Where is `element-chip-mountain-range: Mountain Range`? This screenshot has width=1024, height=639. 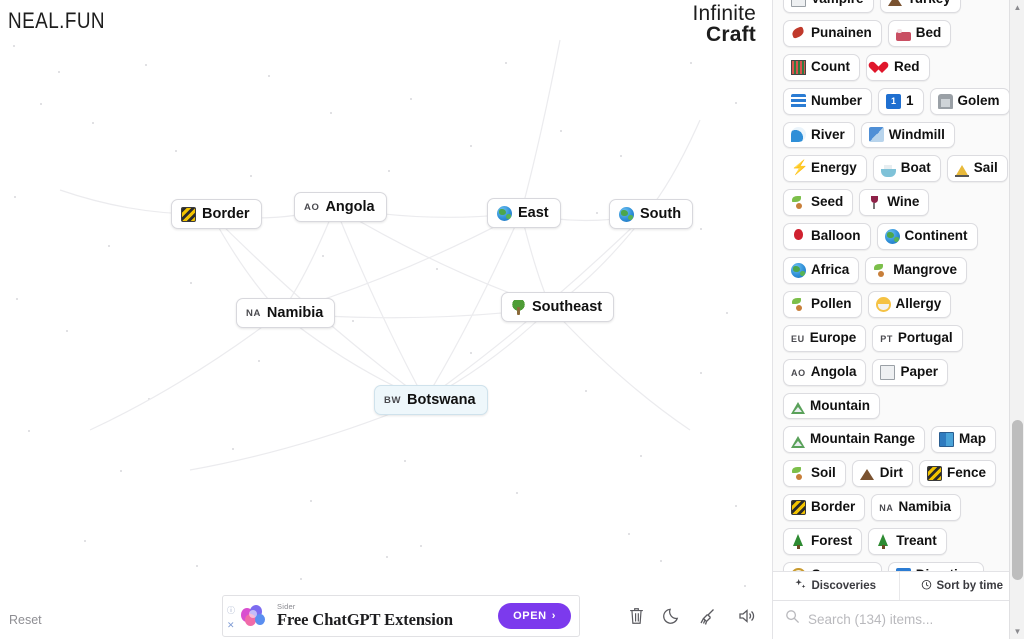 element-chip-mountain-range: Mountain Range is located at coordinates (854, 440).